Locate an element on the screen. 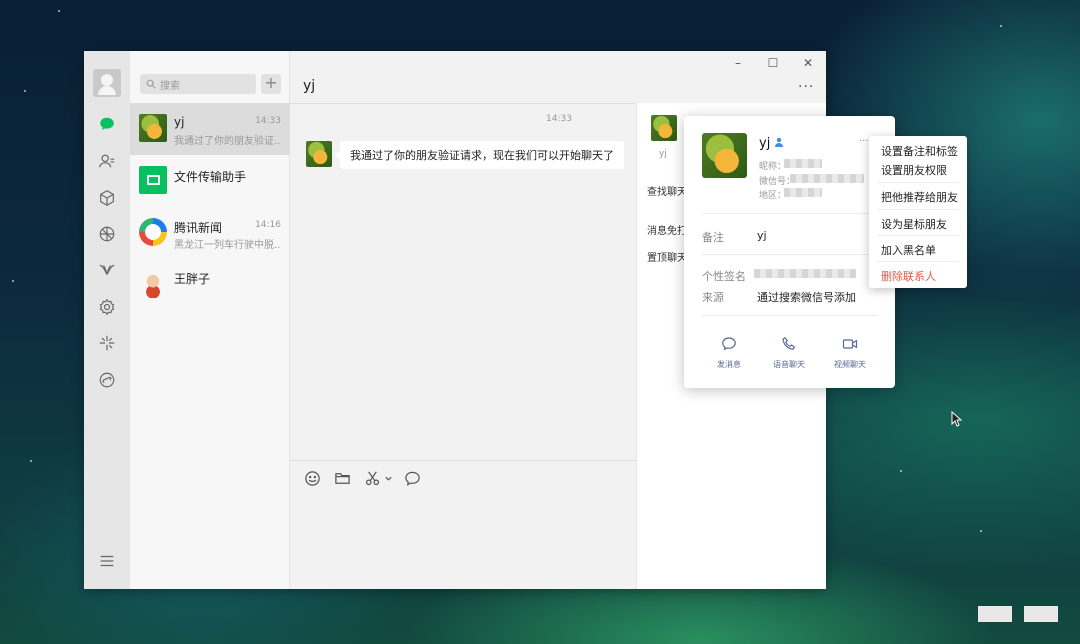 The width and height of the screenshot is (1080, 644). nickname-label: 昵称： is located at coordinates (773, 167).